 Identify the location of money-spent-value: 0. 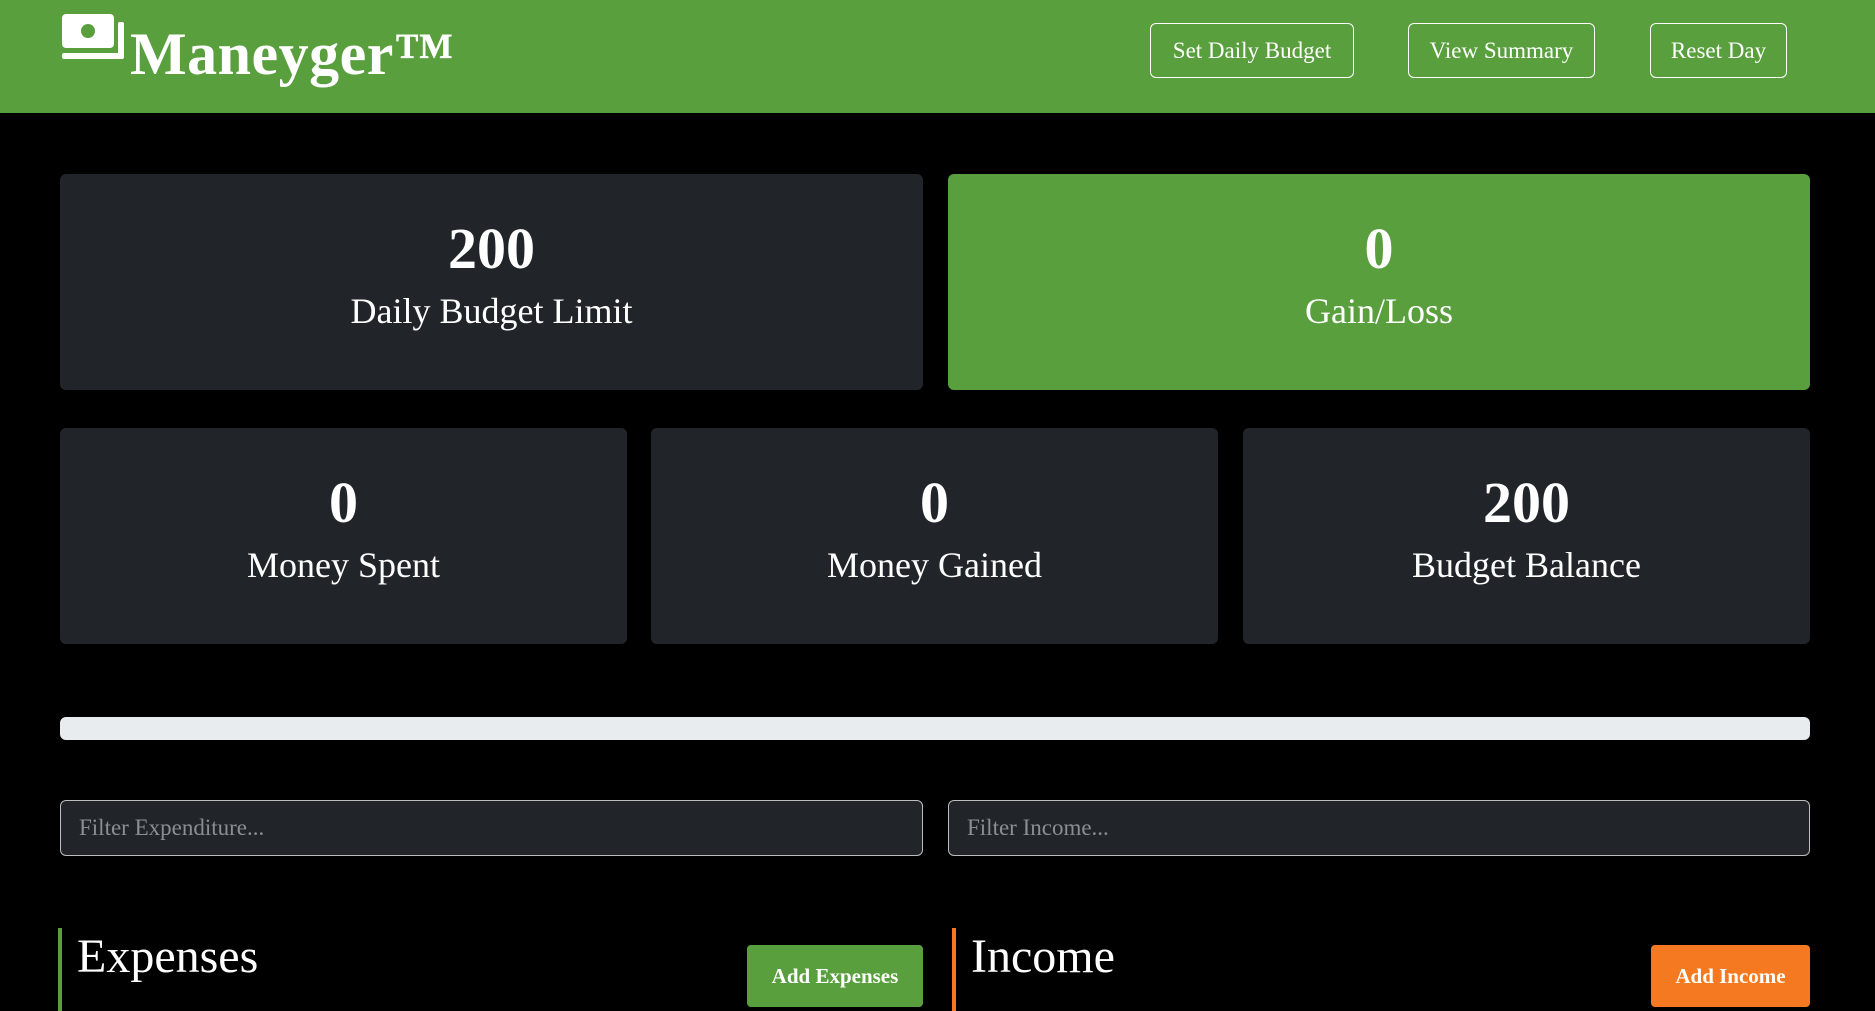
(343, 502).